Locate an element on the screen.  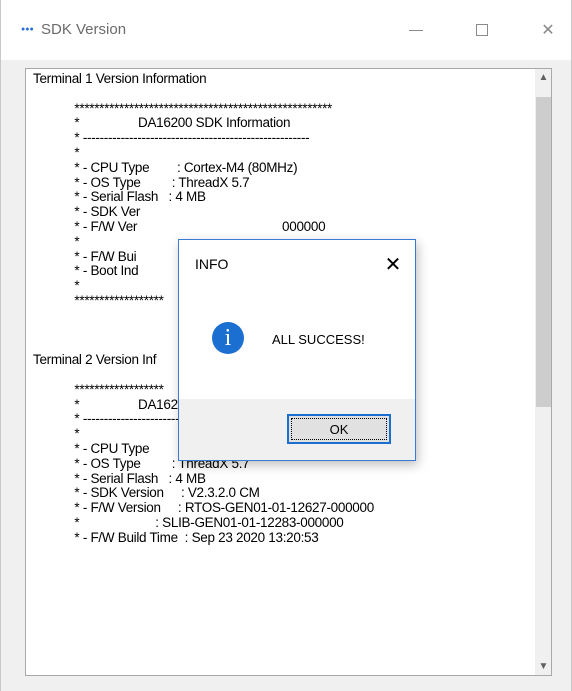
dialog-message: ALL SUCCESS! is located at coordinates (318, 339).